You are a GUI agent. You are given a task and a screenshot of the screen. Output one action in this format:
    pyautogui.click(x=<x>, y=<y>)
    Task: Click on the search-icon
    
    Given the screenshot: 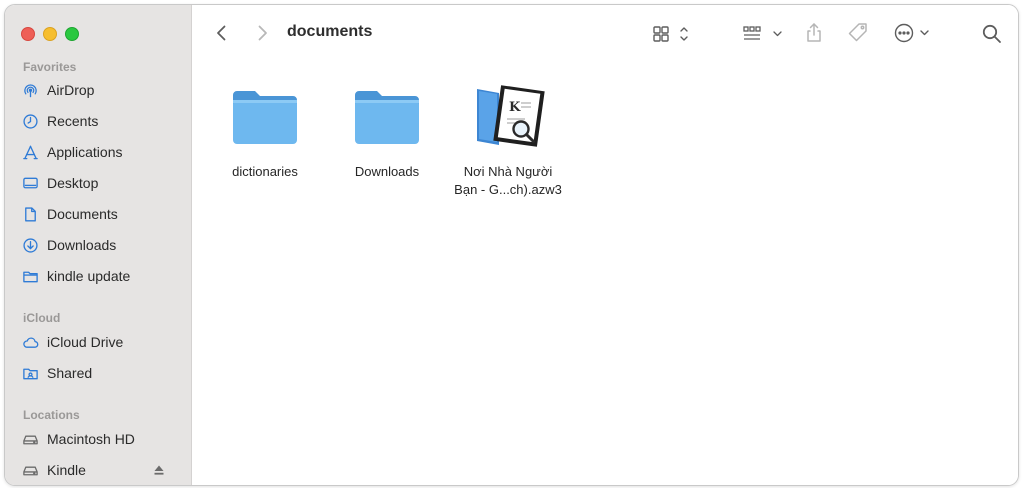 What is the action you would take?
    pyautogui.click(x=991, y=33)
    